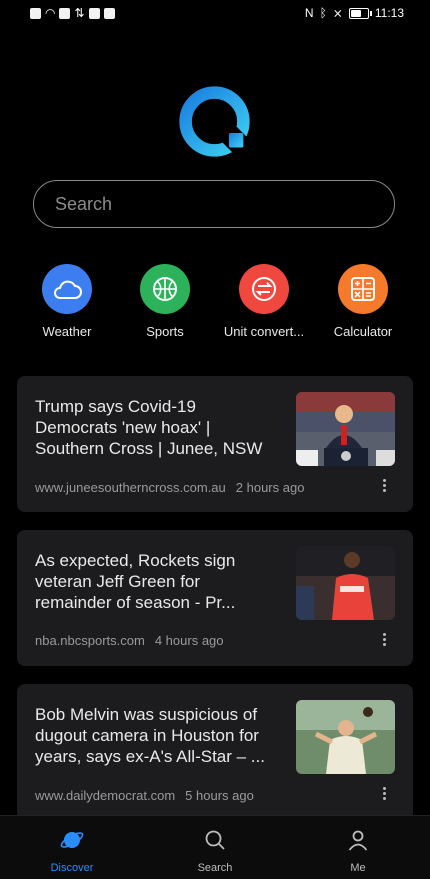 The image size is (430, 879). I want to click on search-icon, so click(215, 840).